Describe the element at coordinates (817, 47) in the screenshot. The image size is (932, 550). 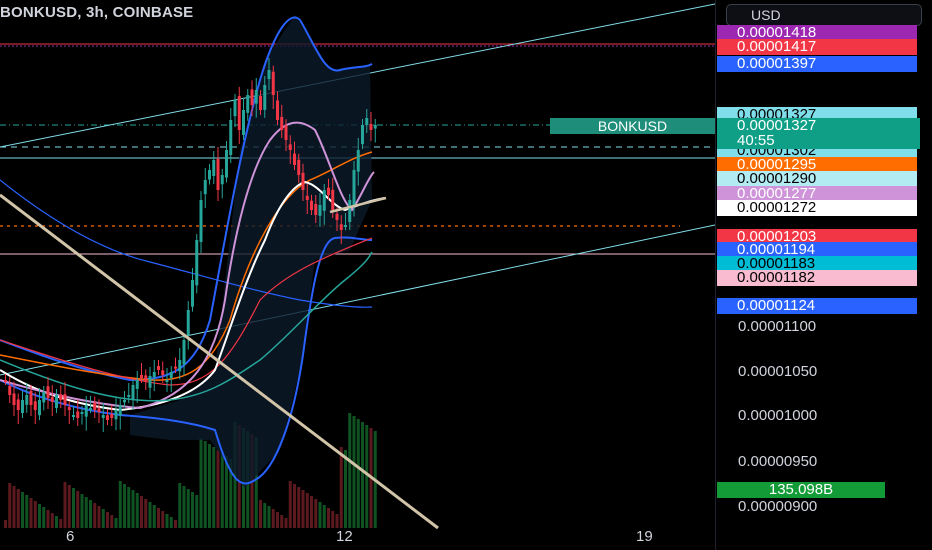
I see `price-label: 0.00001417` at that location.